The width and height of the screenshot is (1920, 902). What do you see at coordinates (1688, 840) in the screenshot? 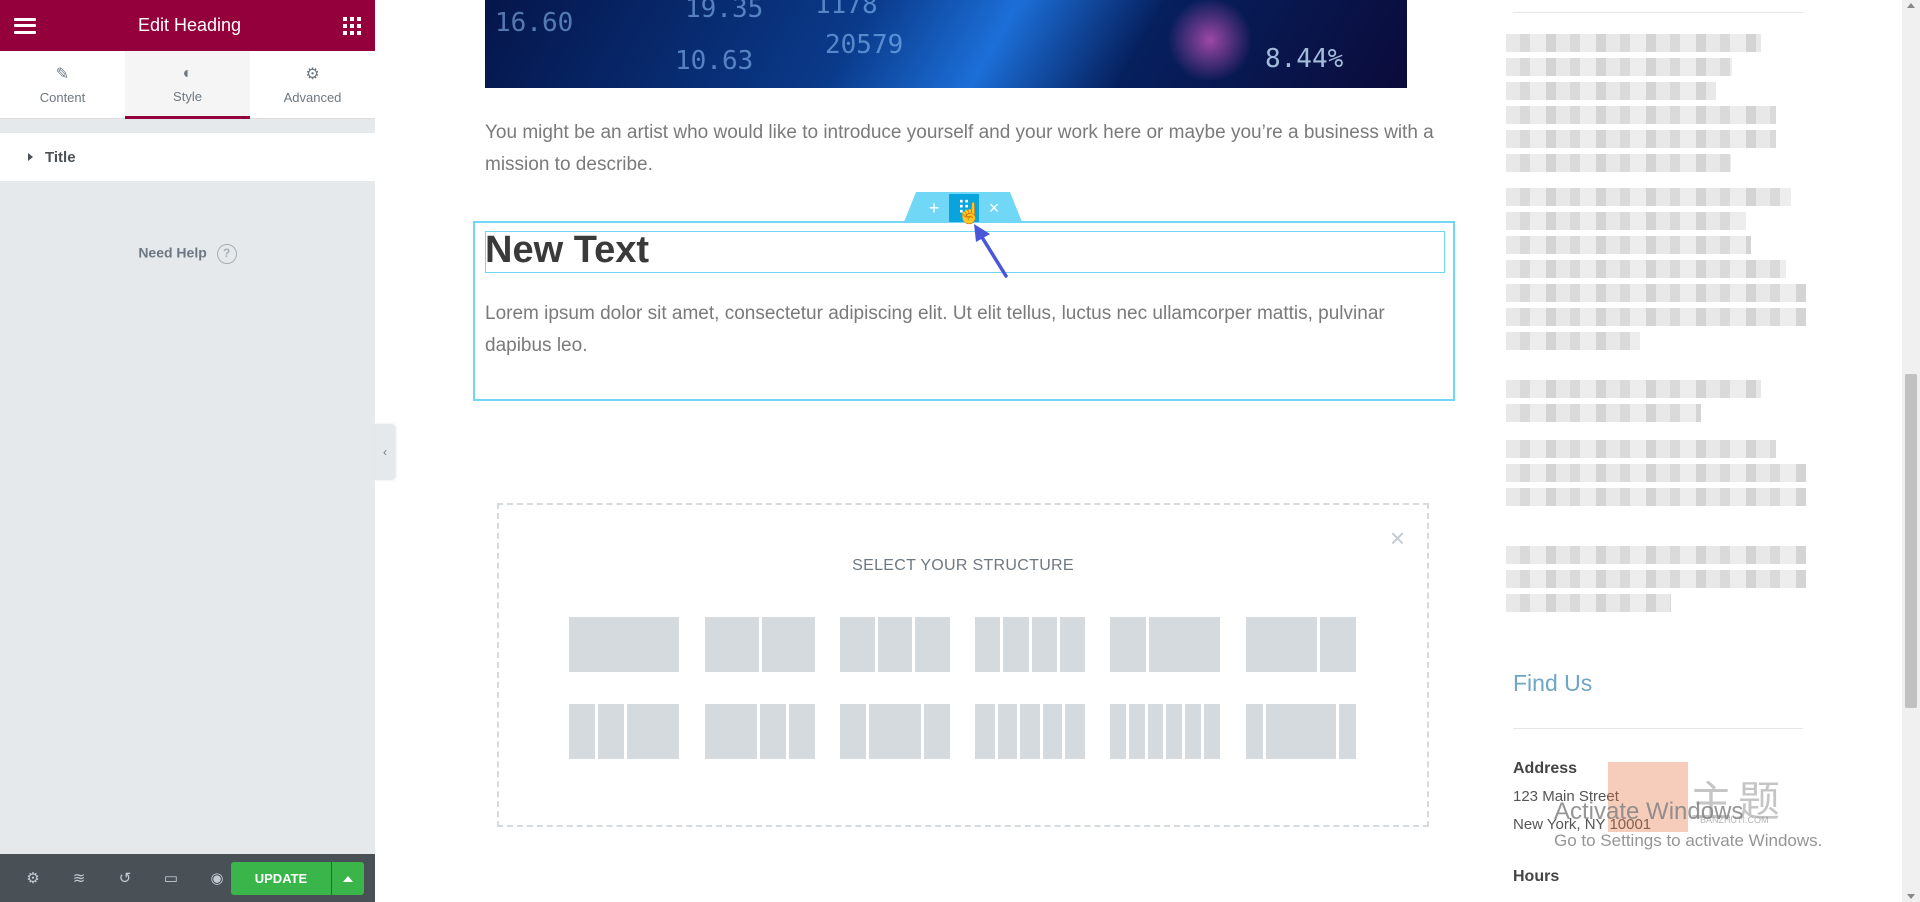
I see `activate-windows-subtitle: Go to Settings to activate Windows.` at bounding box center [1688, 840].